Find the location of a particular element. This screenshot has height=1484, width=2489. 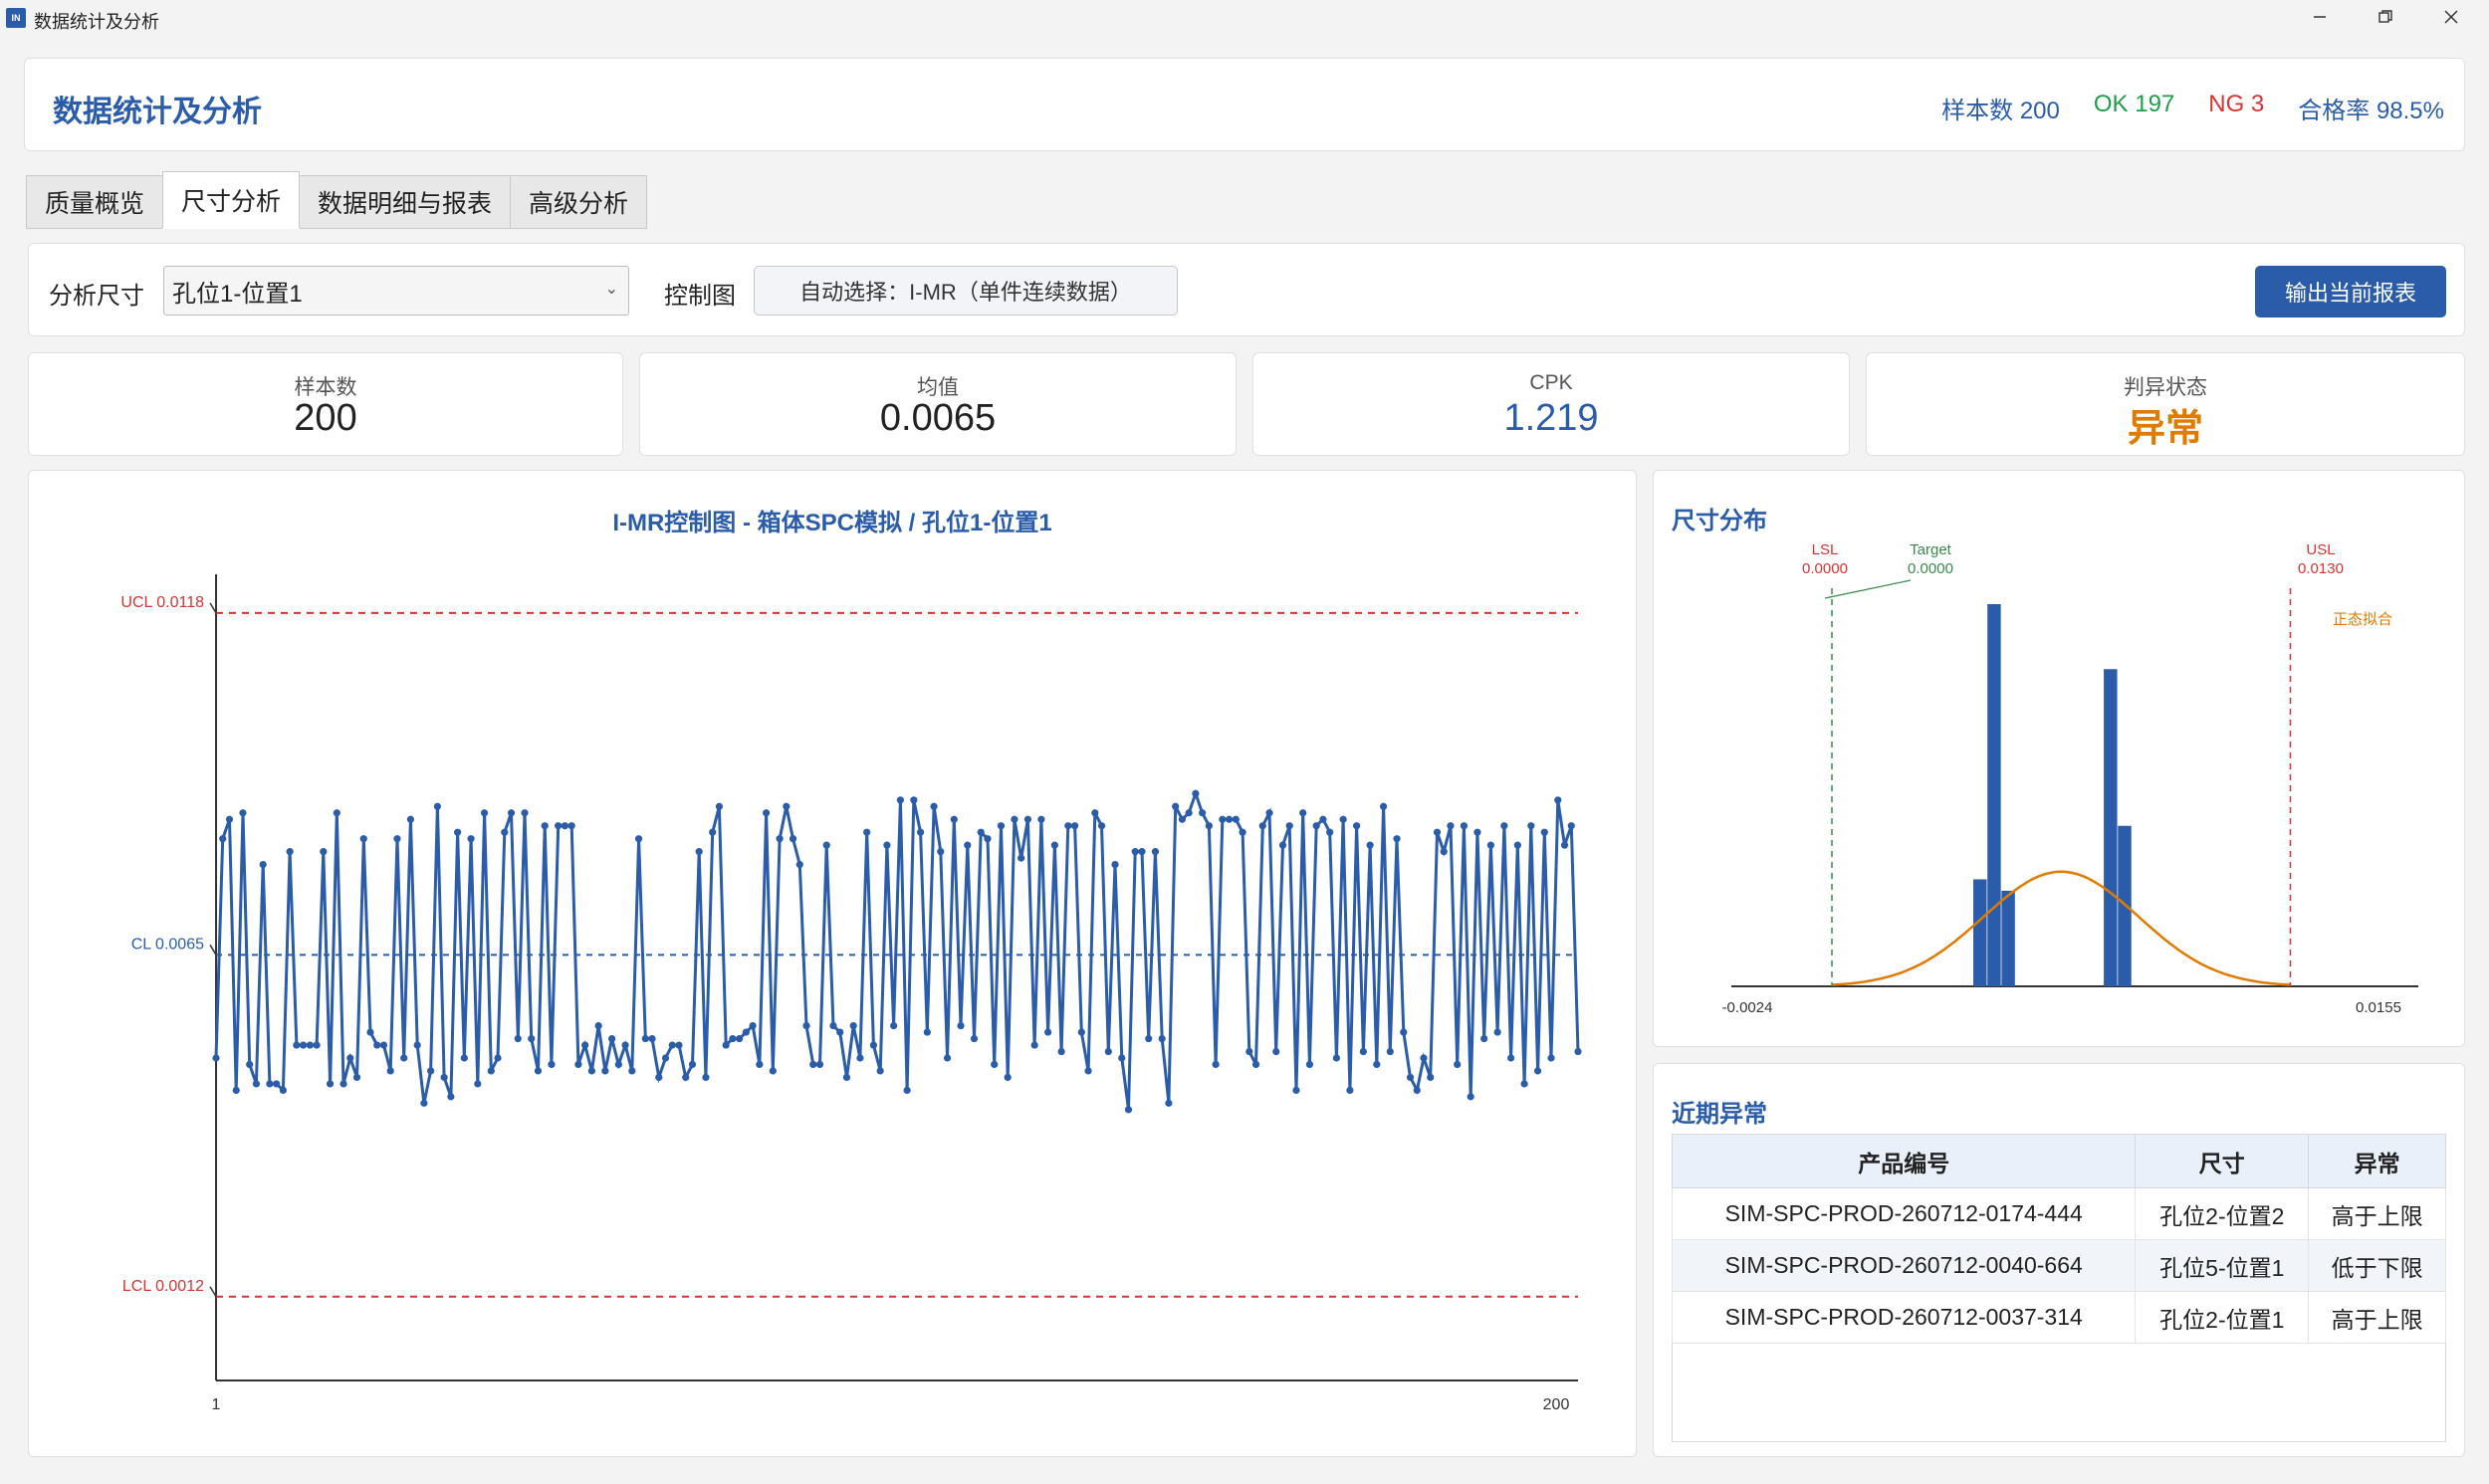

minimize-icon is located at coordinates (2320, 17).